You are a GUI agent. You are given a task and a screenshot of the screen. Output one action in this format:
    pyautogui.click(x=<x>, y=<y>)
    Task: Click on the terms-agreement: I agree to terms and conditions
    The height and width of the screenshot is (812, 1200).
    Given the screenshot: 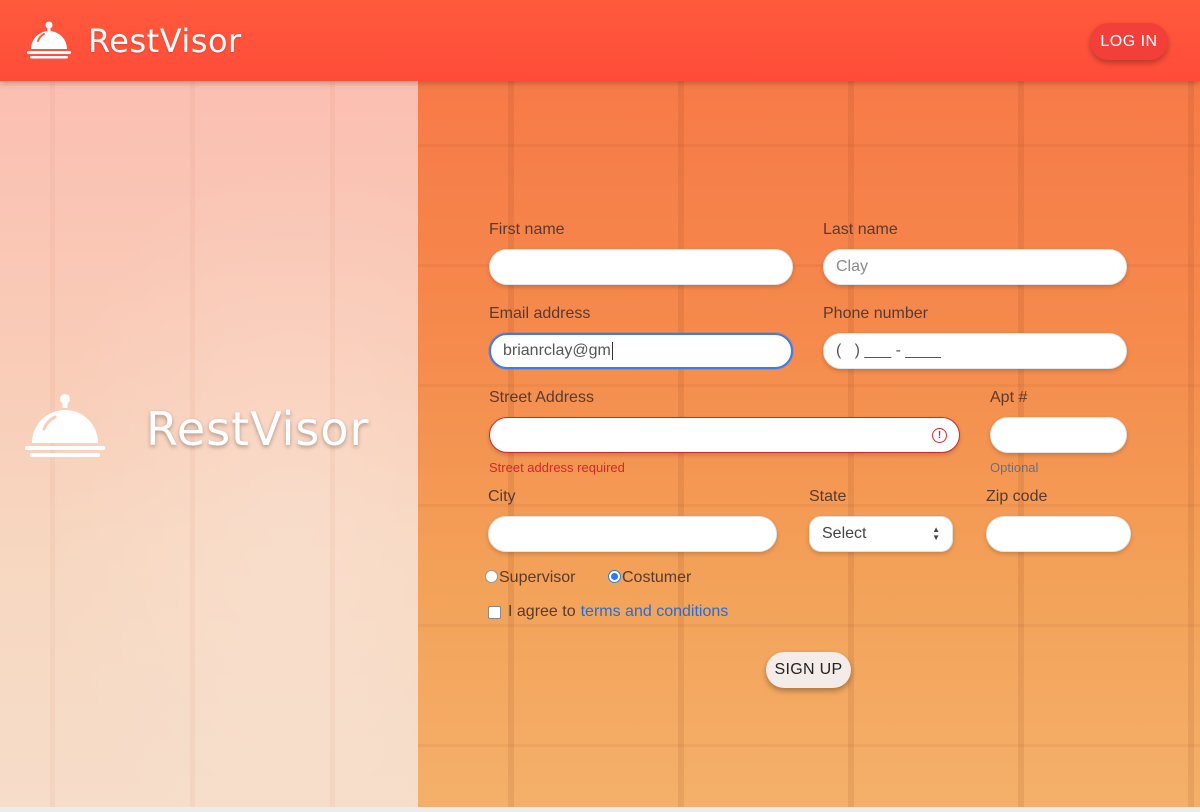 What is the action you would take?
    pyautogui.click(x=608, y=612)
    